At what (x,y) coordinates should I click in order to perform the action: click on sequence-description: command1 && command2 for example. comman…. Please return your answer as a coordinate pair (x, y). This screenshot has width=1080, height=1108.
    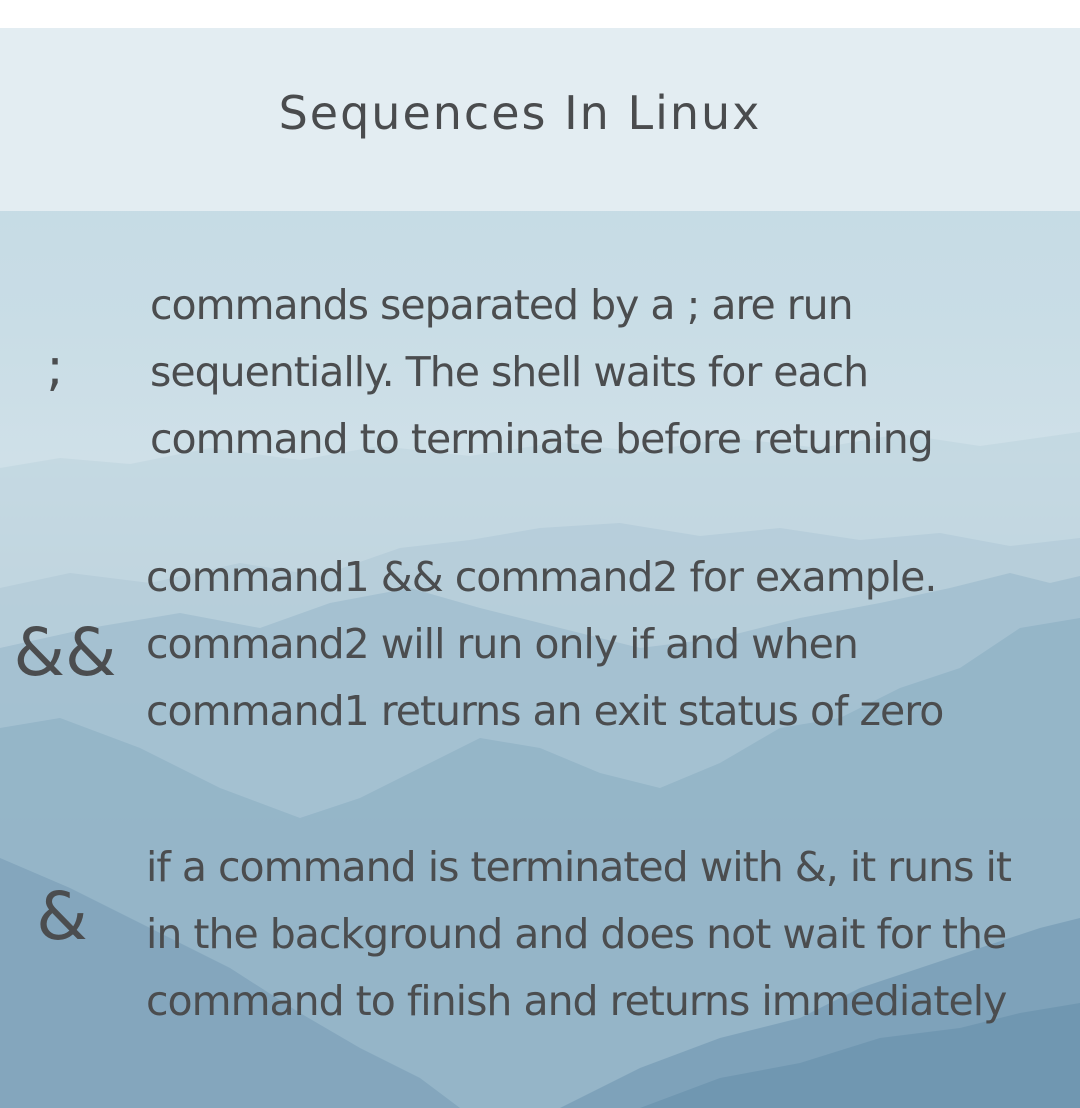
    Looking at the image, I should click on (545, 644).